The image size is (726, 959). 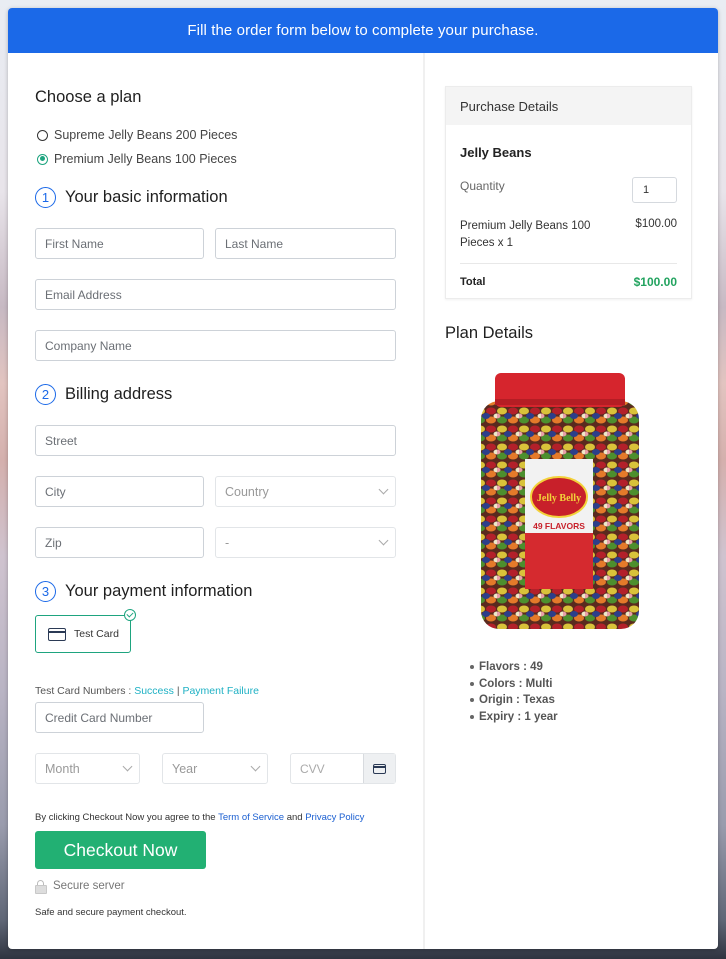 I want to click on section-title: Billing address, so click(x=119, y=394).